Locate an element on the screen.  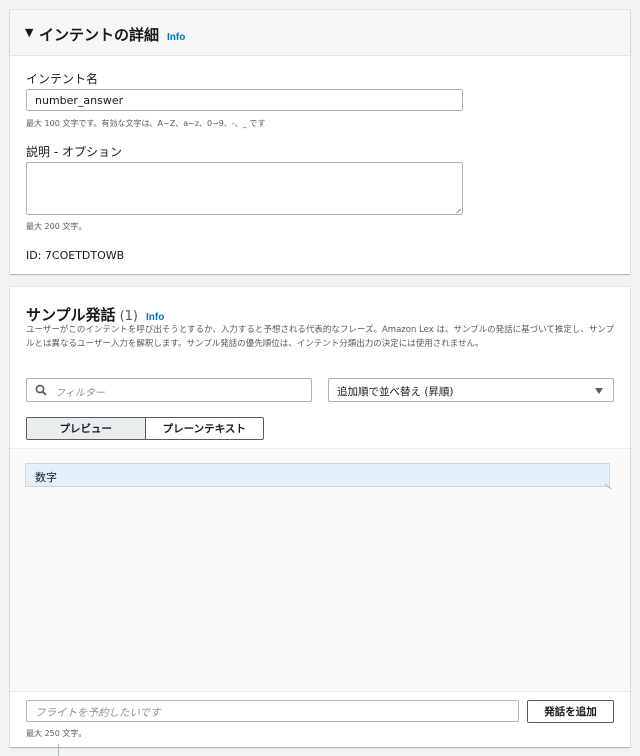
intent-name-hint: 最大 100 文字です。有効な文字は、A~Z、a~z、0~9、-、_ です is located at coordinates (146, 123).